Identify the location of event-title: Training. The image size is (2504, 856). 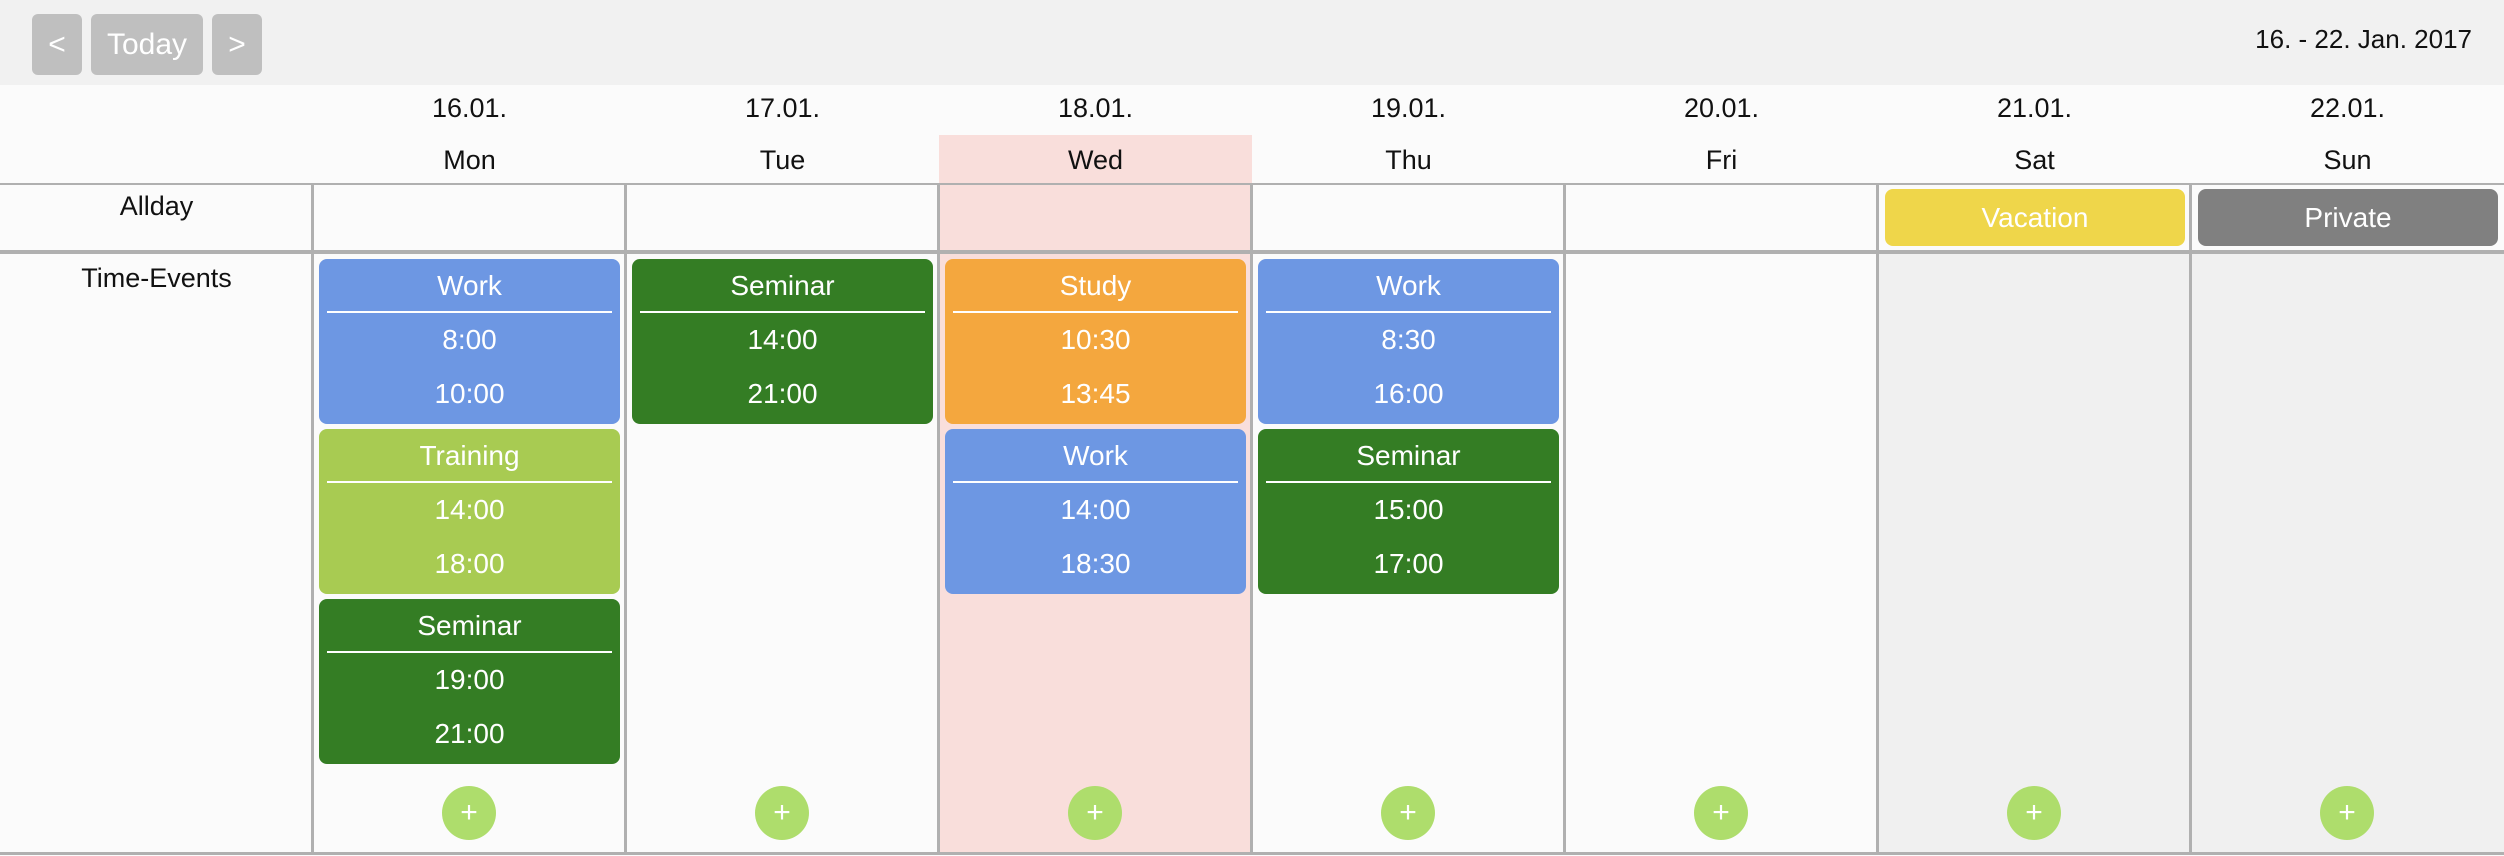
(469, 456).